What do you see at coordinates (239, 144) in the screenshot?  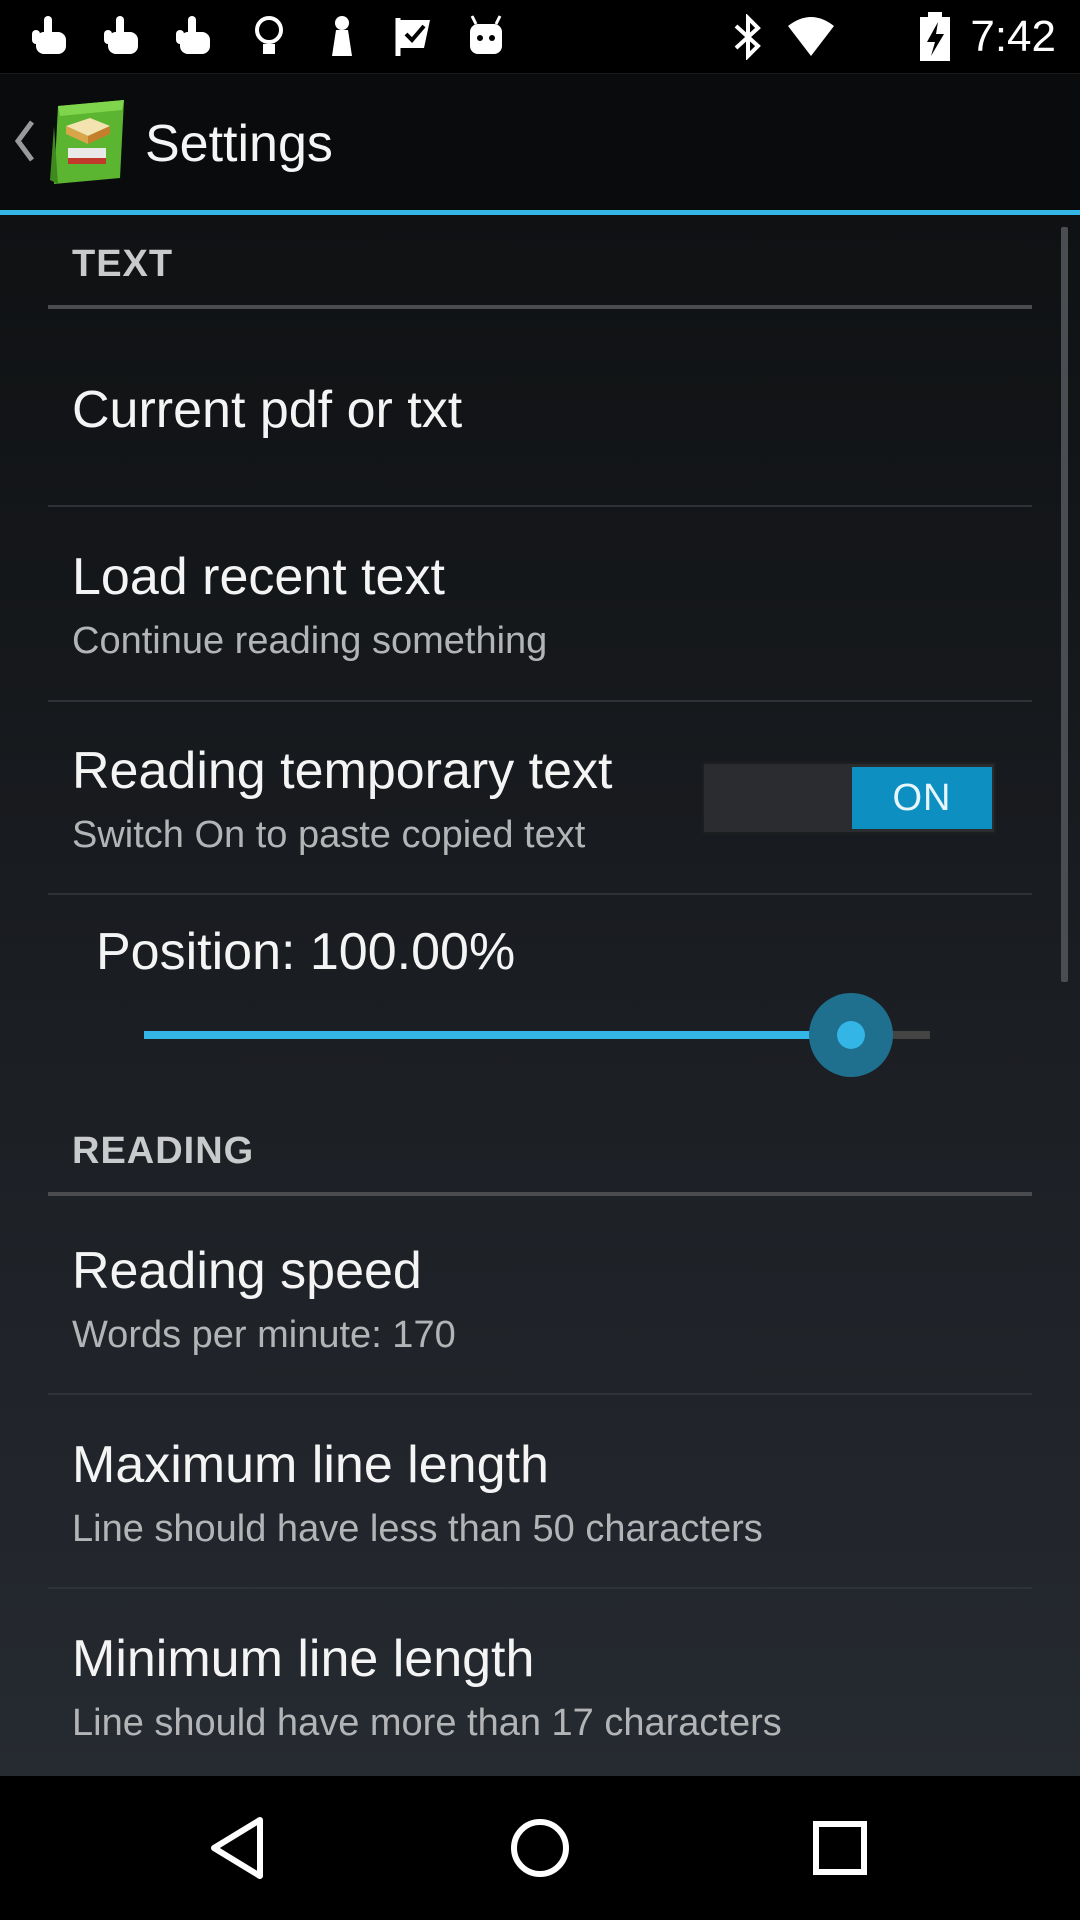 I see `page-title: Settings` at bounding box center [239, 144].